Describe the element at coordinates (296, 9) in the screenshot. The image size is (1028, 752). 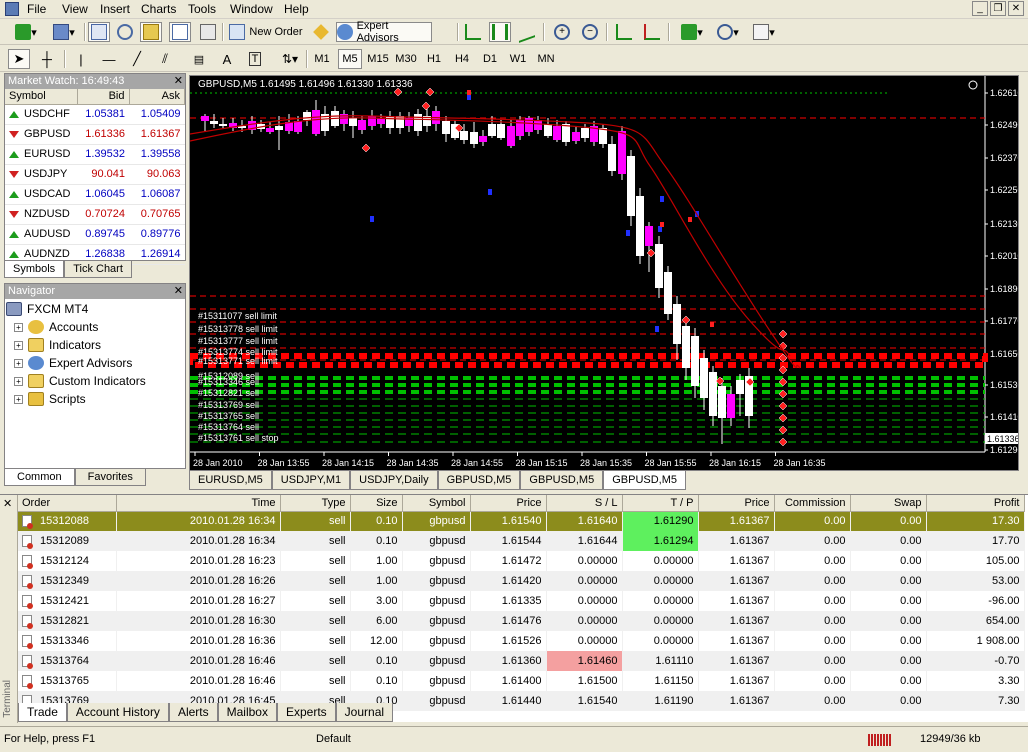
I see `menu-help: Help` at that location.